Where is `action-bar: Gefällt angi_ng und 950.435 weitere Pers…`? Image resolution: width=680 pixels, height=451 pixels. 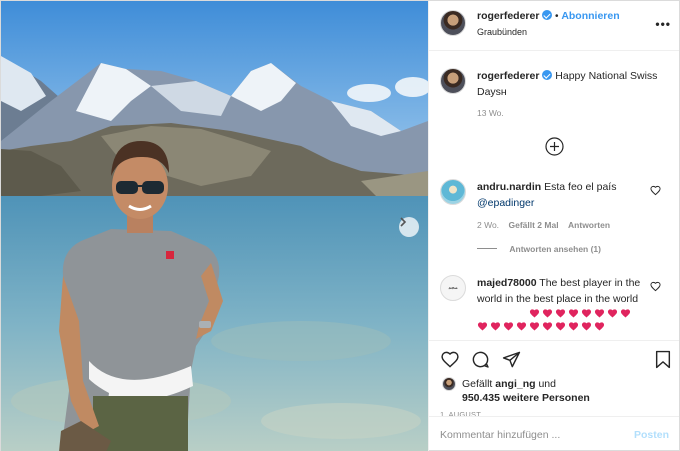 action-bar: Gefällt angi_ng und 950.435 weitere Pers… is located at coordinates (554, 379).